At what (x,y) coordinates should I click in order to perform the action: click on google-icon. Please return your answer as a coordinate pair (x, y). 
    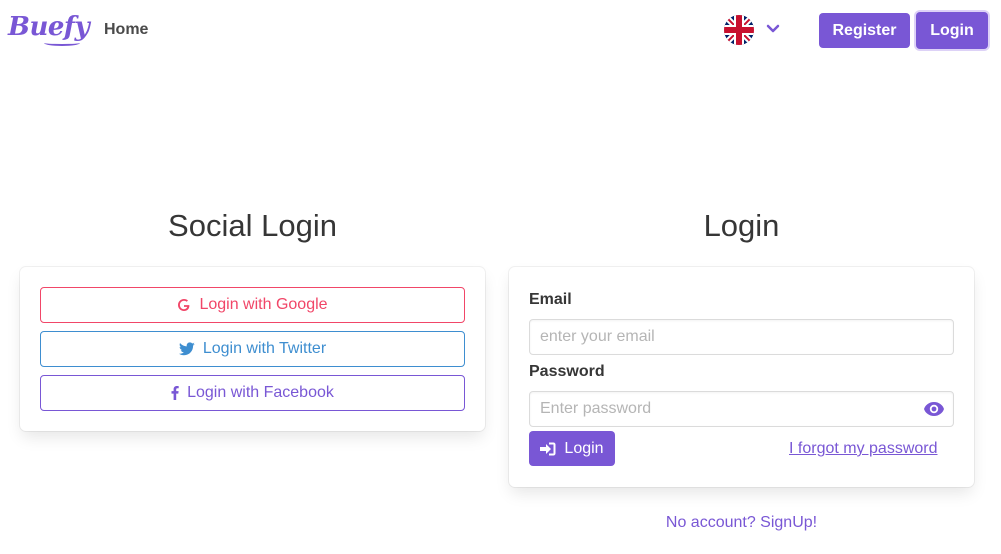
    Looking at the image, I should click on (184, 305).